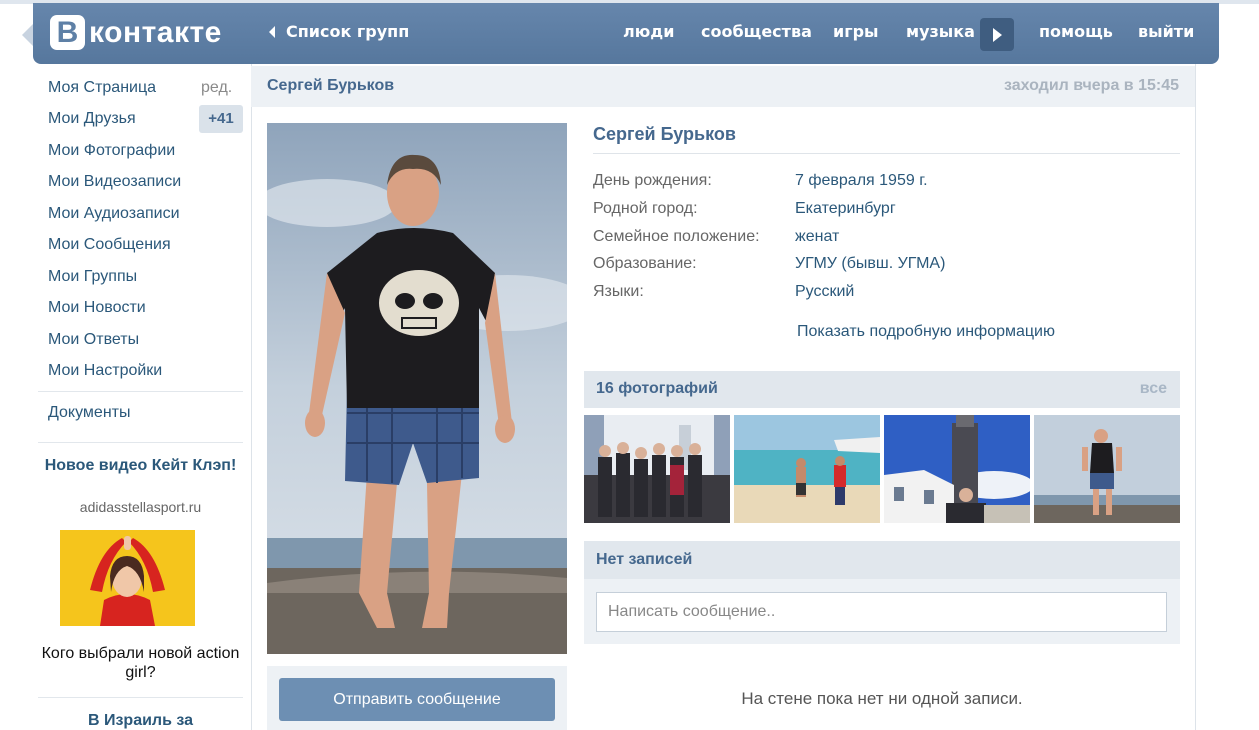  What do you see at coordinates (723, 86) in the screenshot?
I see `profile-name-bar: Сергей Бурьков заходил вчера в 15:45` at bounding box center [723, 86].